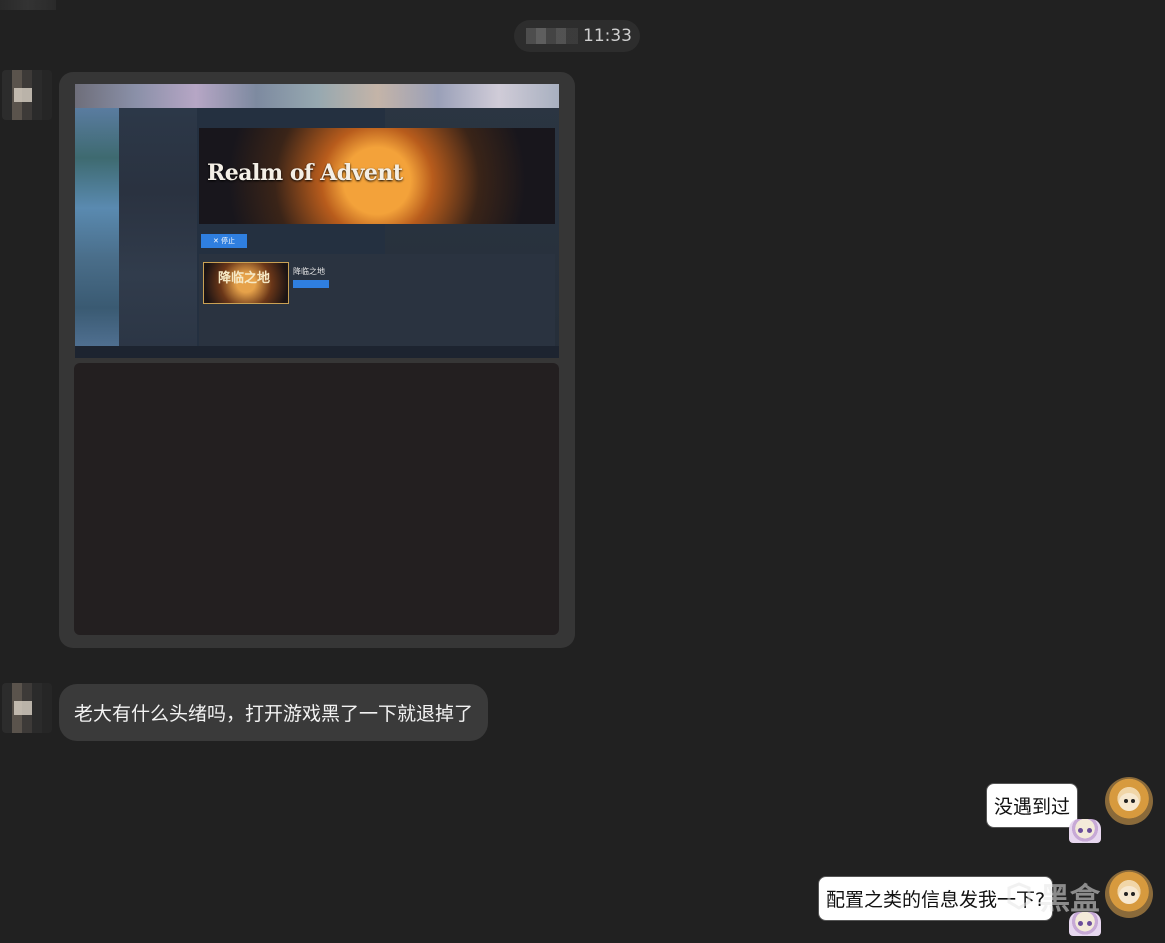 This screenshot has height=943, width=1165. I want to click on watermark-text: 黑盒, so click(1070, 899).